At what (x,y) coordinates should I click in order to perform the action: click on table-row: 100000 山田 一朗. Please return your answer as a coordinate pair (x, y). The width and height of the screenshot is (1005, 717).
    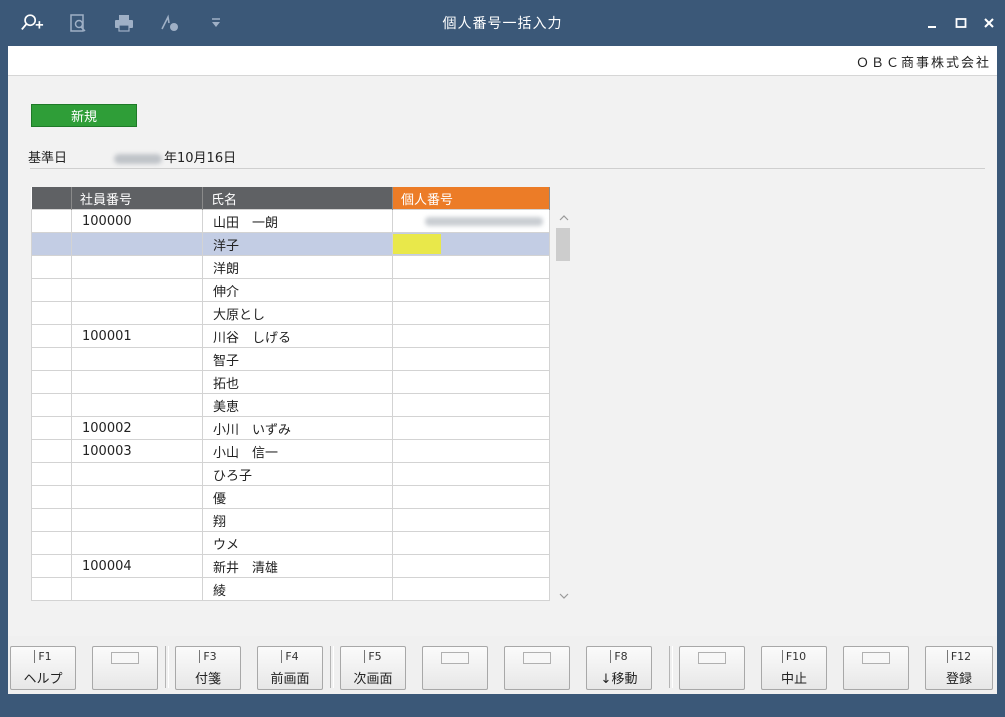
    Looking at the image, I should click on (290, 221).